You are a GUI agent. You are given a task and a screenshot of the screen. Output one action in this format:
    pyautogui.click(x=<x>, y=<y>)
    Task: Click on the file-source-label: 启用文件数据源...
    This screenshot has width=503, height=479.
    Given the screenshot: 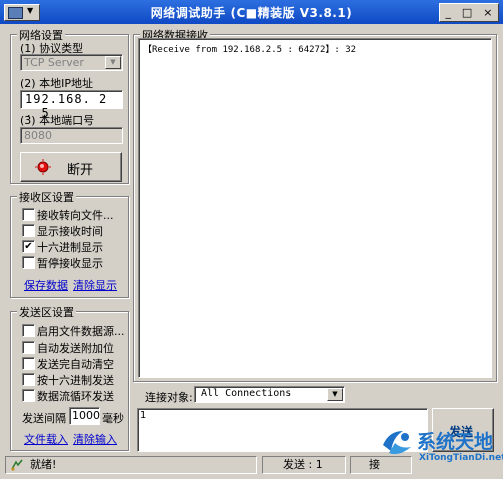 What is the action you would take?
    pyautogui.click(x=81, y=331)
    